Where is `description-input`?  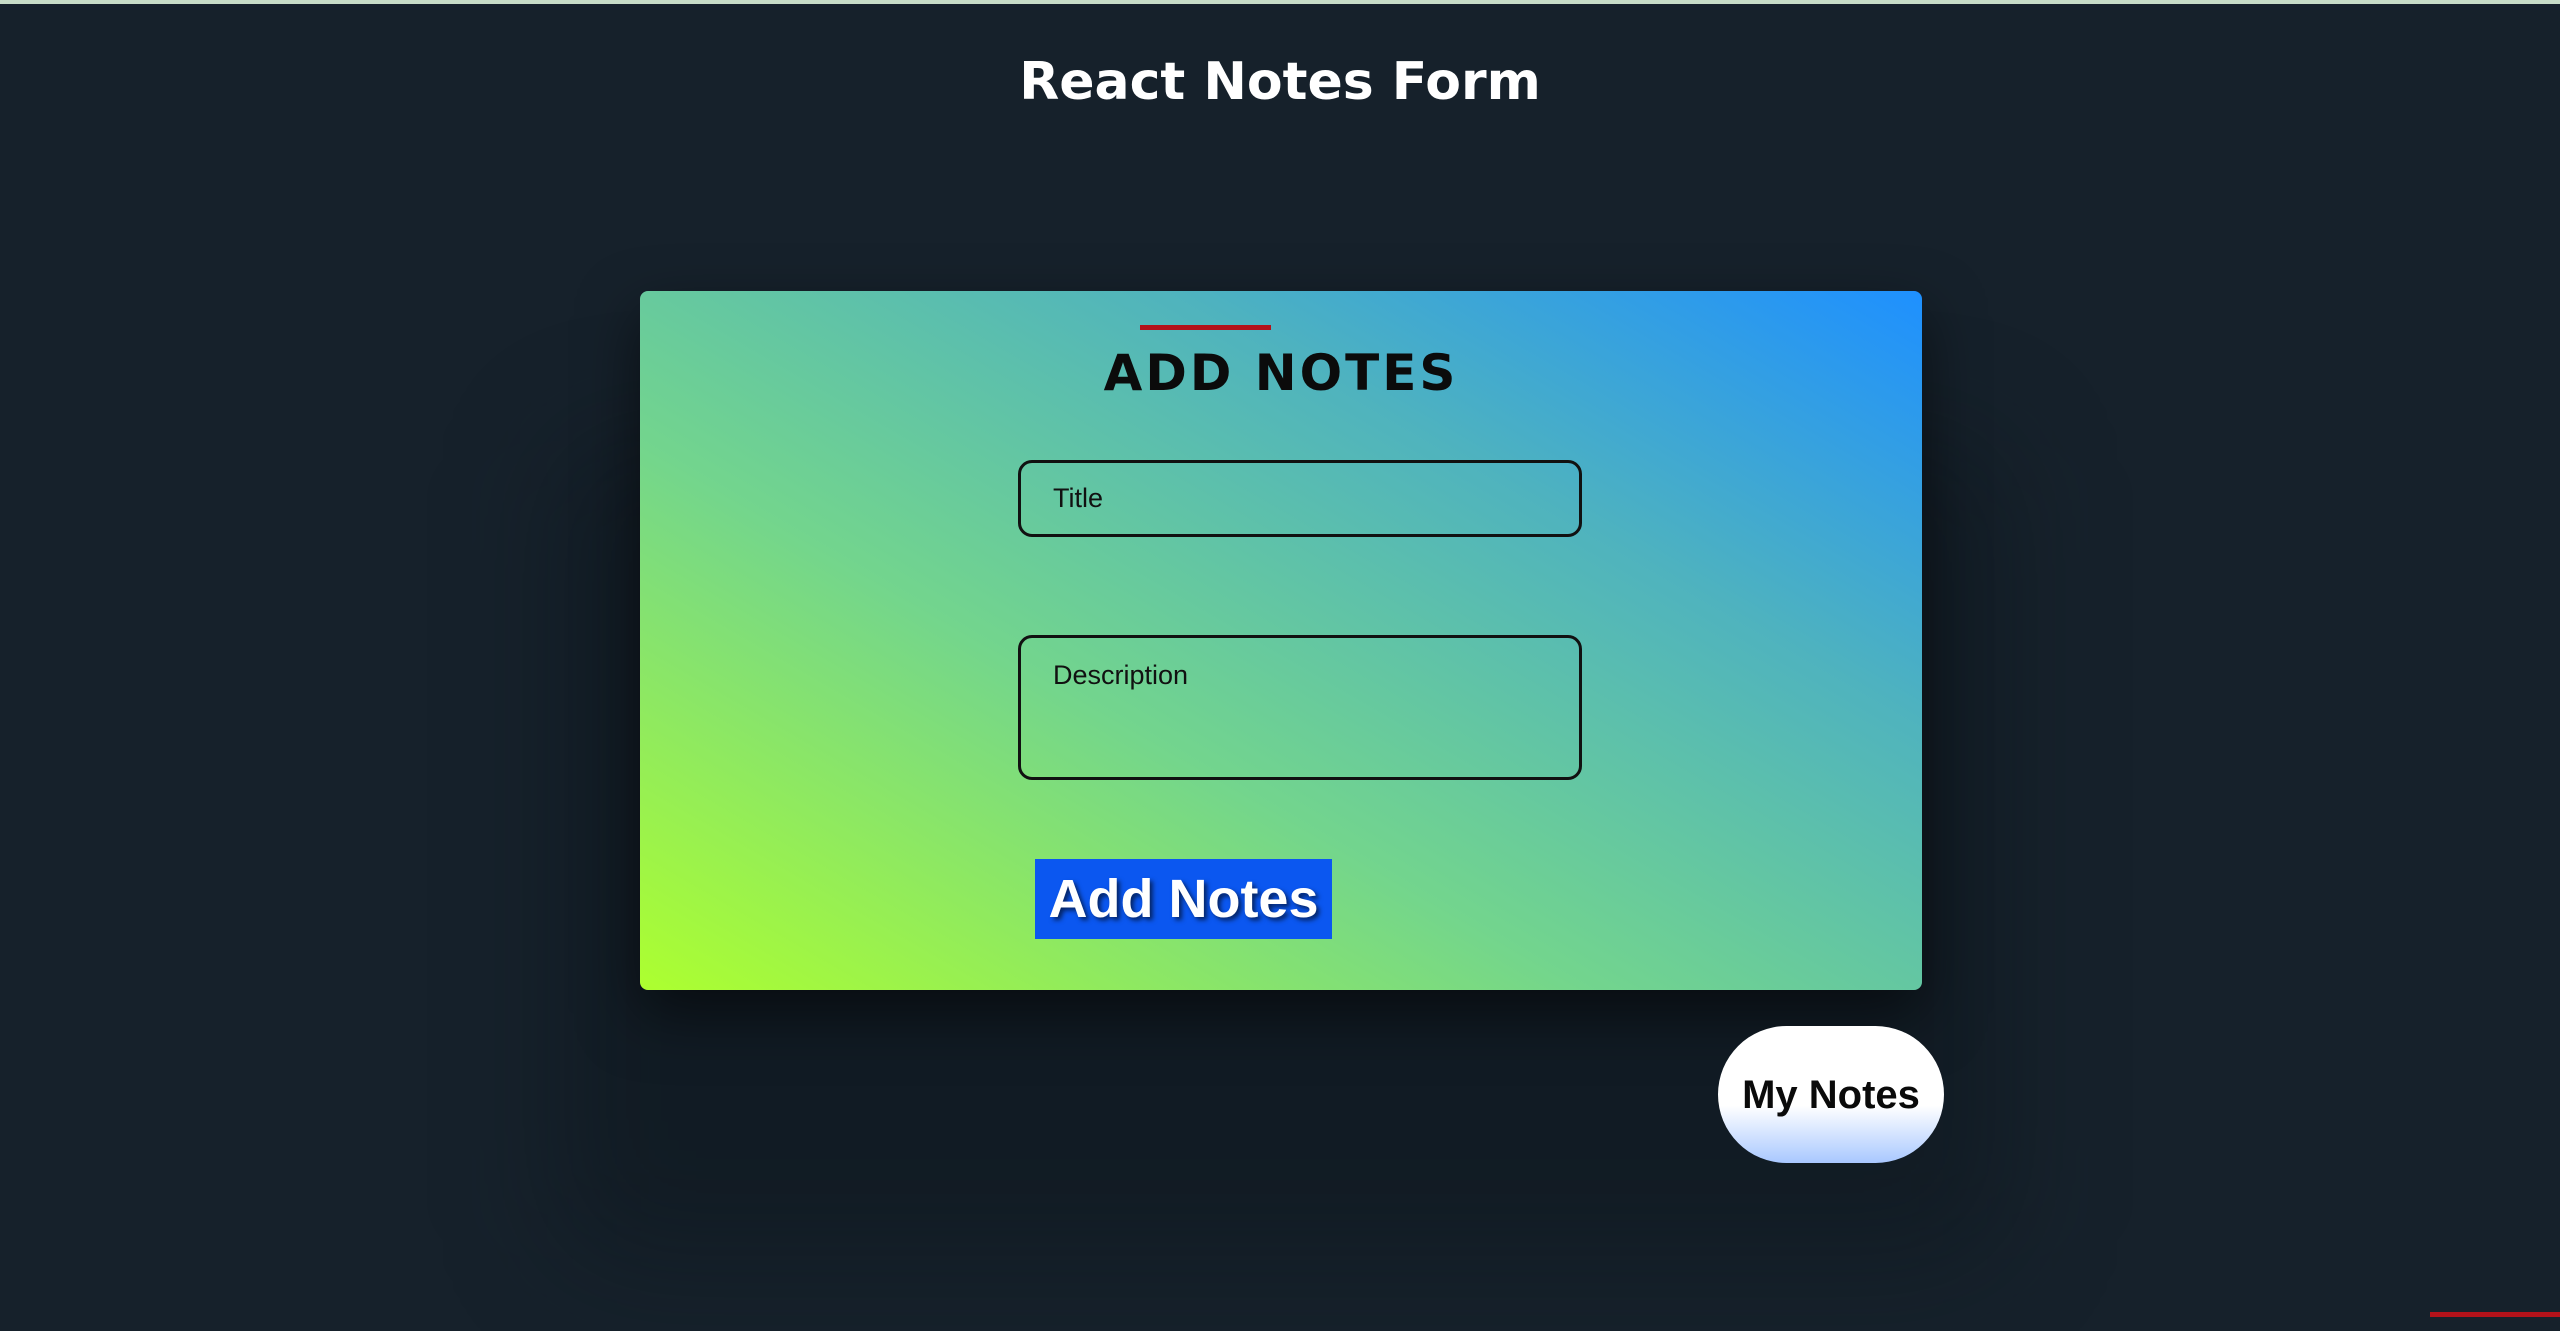 description-input is located at coordinates (1300, 707).